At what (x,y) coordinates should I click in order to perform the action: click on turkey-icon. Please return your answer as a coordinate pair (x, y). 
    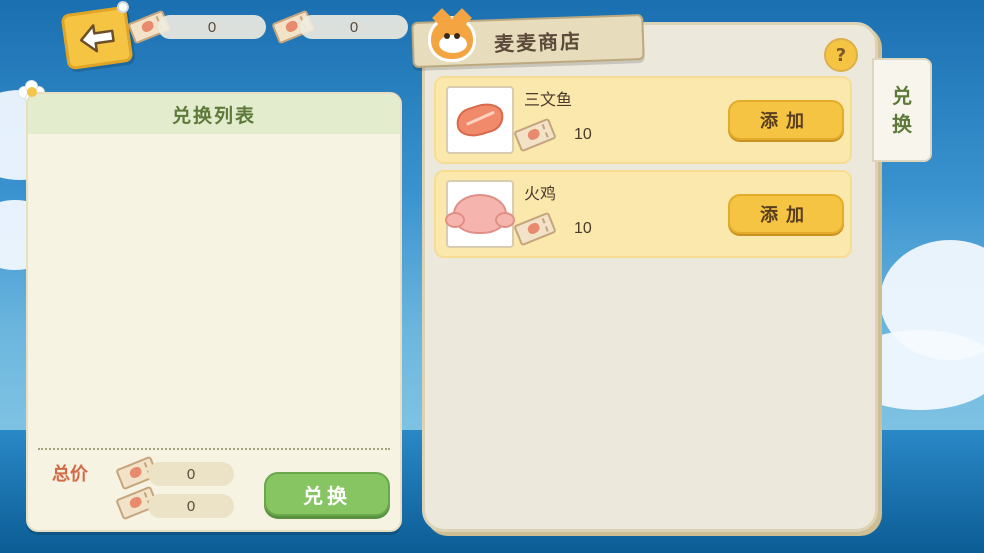
    Looking at the image, I should click on (480, 214).